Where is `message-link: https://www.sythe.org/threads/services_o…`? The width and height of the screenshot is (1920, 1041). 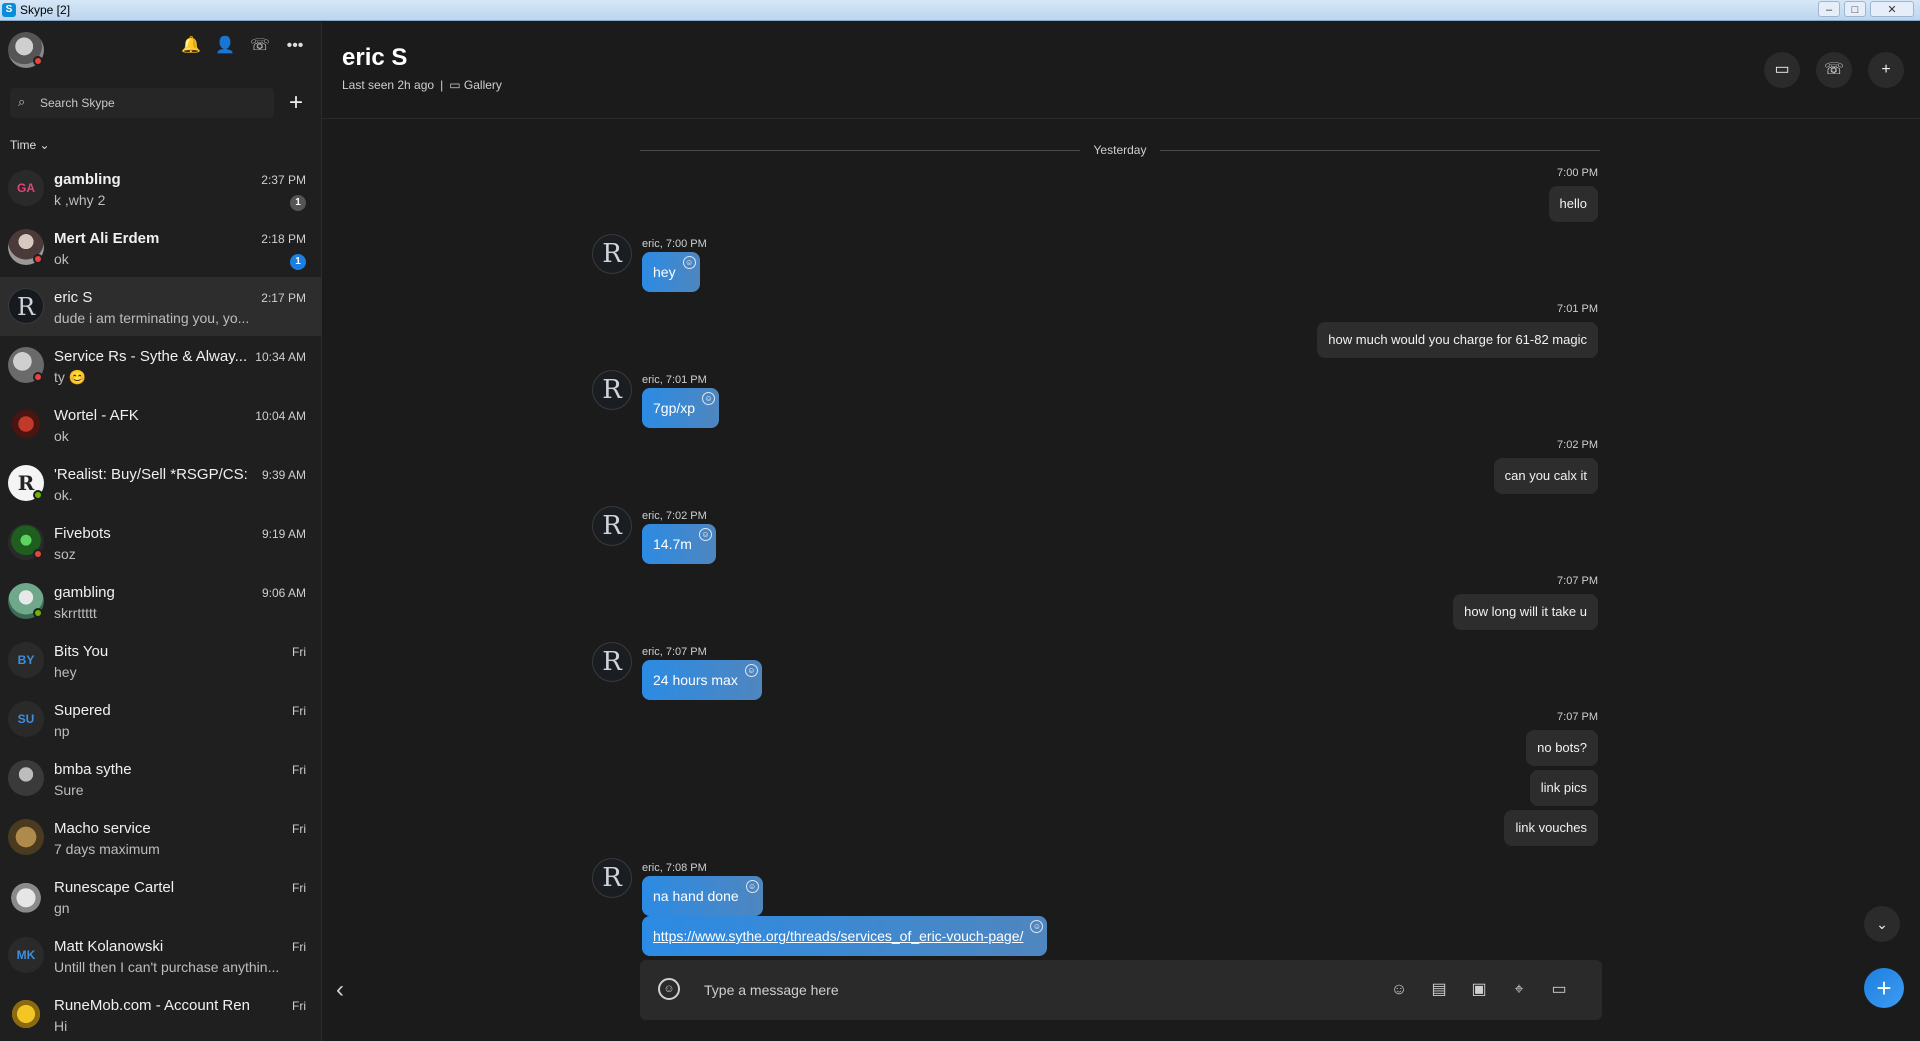 message-link: https://www.sythe.org/threads/services_o… is located at coordinates (838, 936).